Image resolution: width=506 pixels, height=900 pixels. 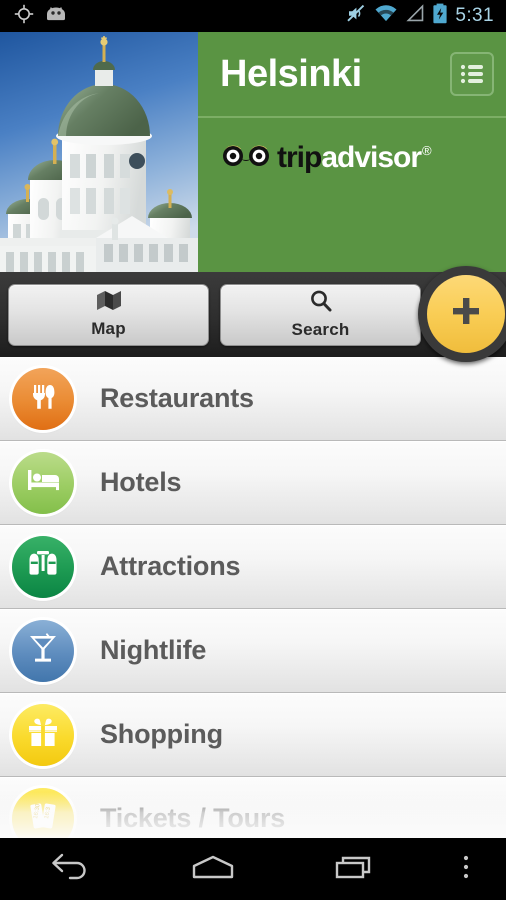 I want to click on recents-button, so click(x=355, y=869).